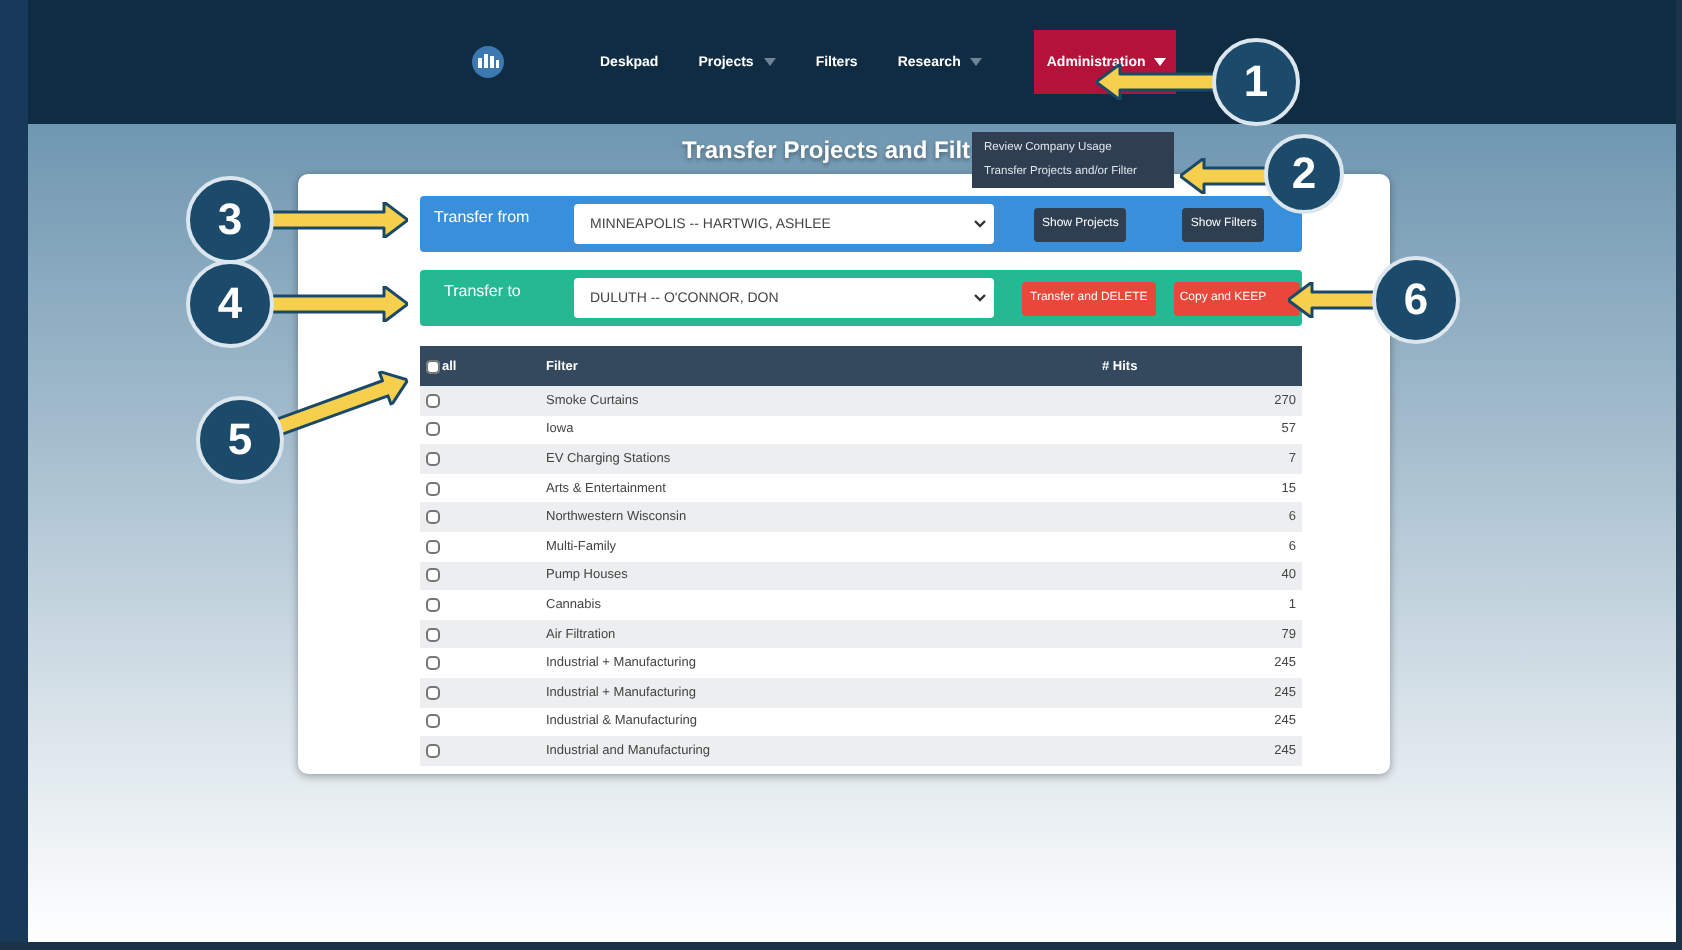 The image size is (1682, 950). I want to click on select-all-checkbox, so click(433, 366).